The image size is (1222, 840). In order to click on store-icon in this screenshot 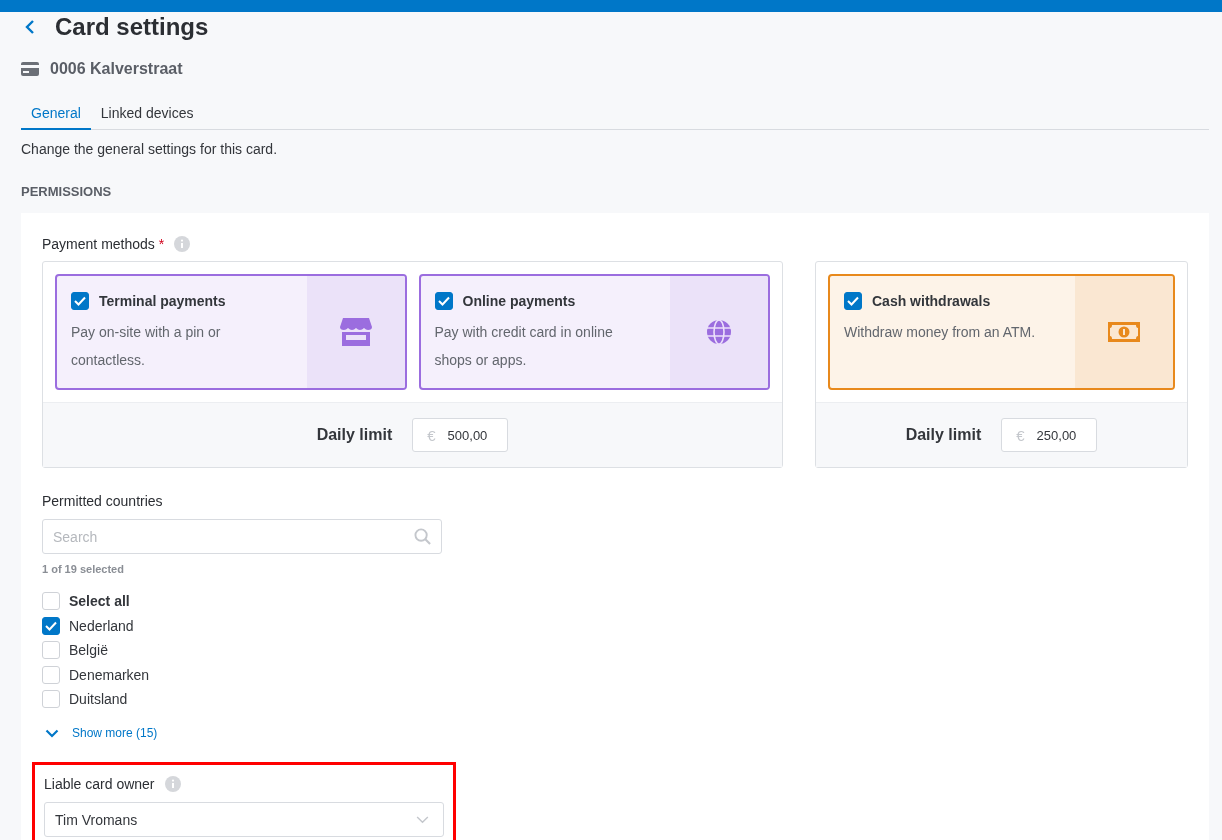, I will do `click(355, 332)`.